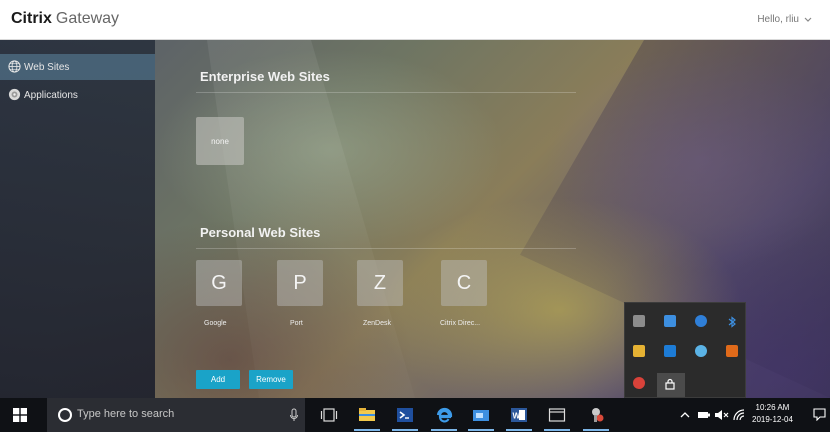 Image resolution: width=830 pixels, height=432 pixels. I want to click on task-view-icon, so click(329, 415).